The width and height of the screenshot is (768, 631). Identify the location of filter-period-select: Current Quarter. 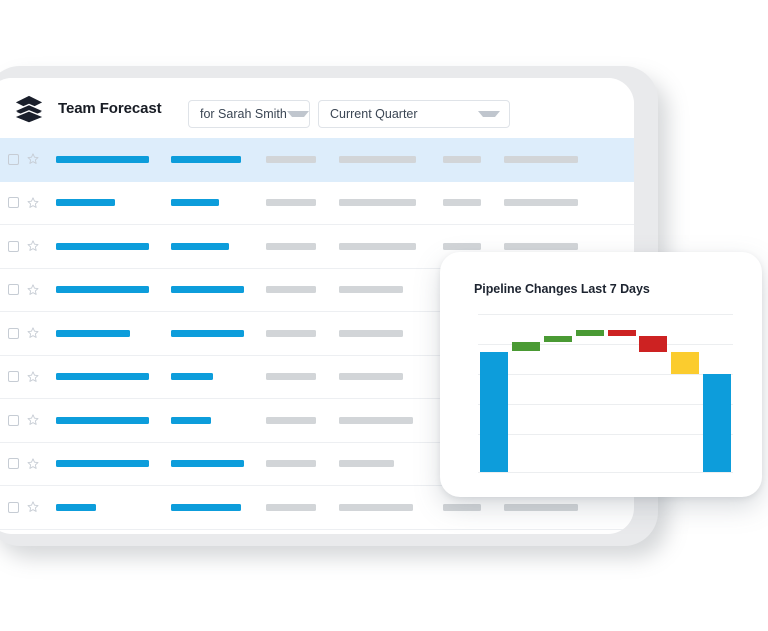
(414, 114).